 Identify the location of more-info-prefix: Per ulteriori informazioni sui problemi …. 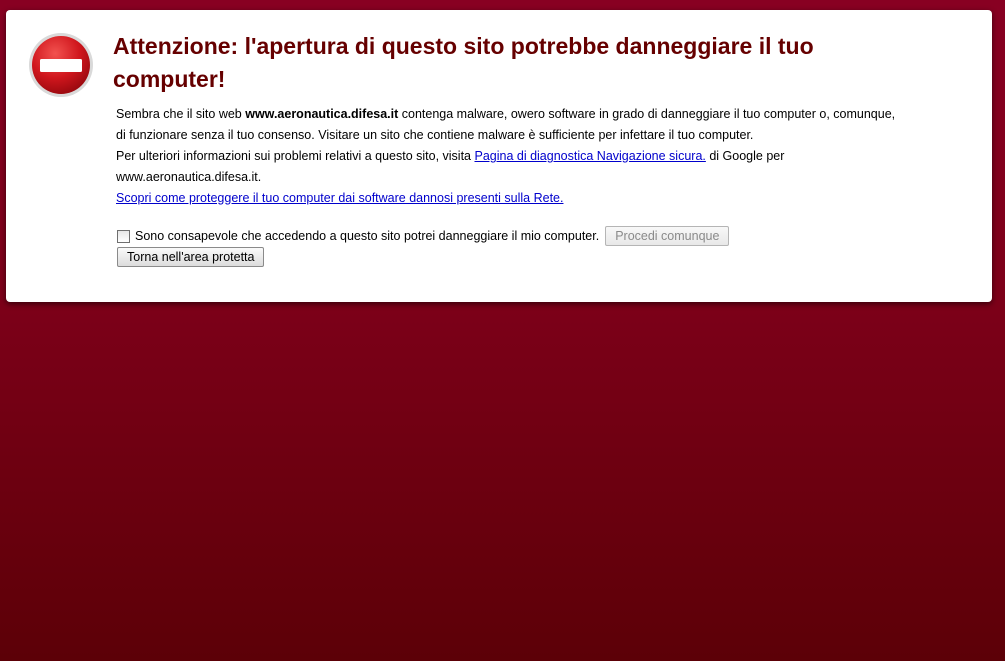
(295, 156).